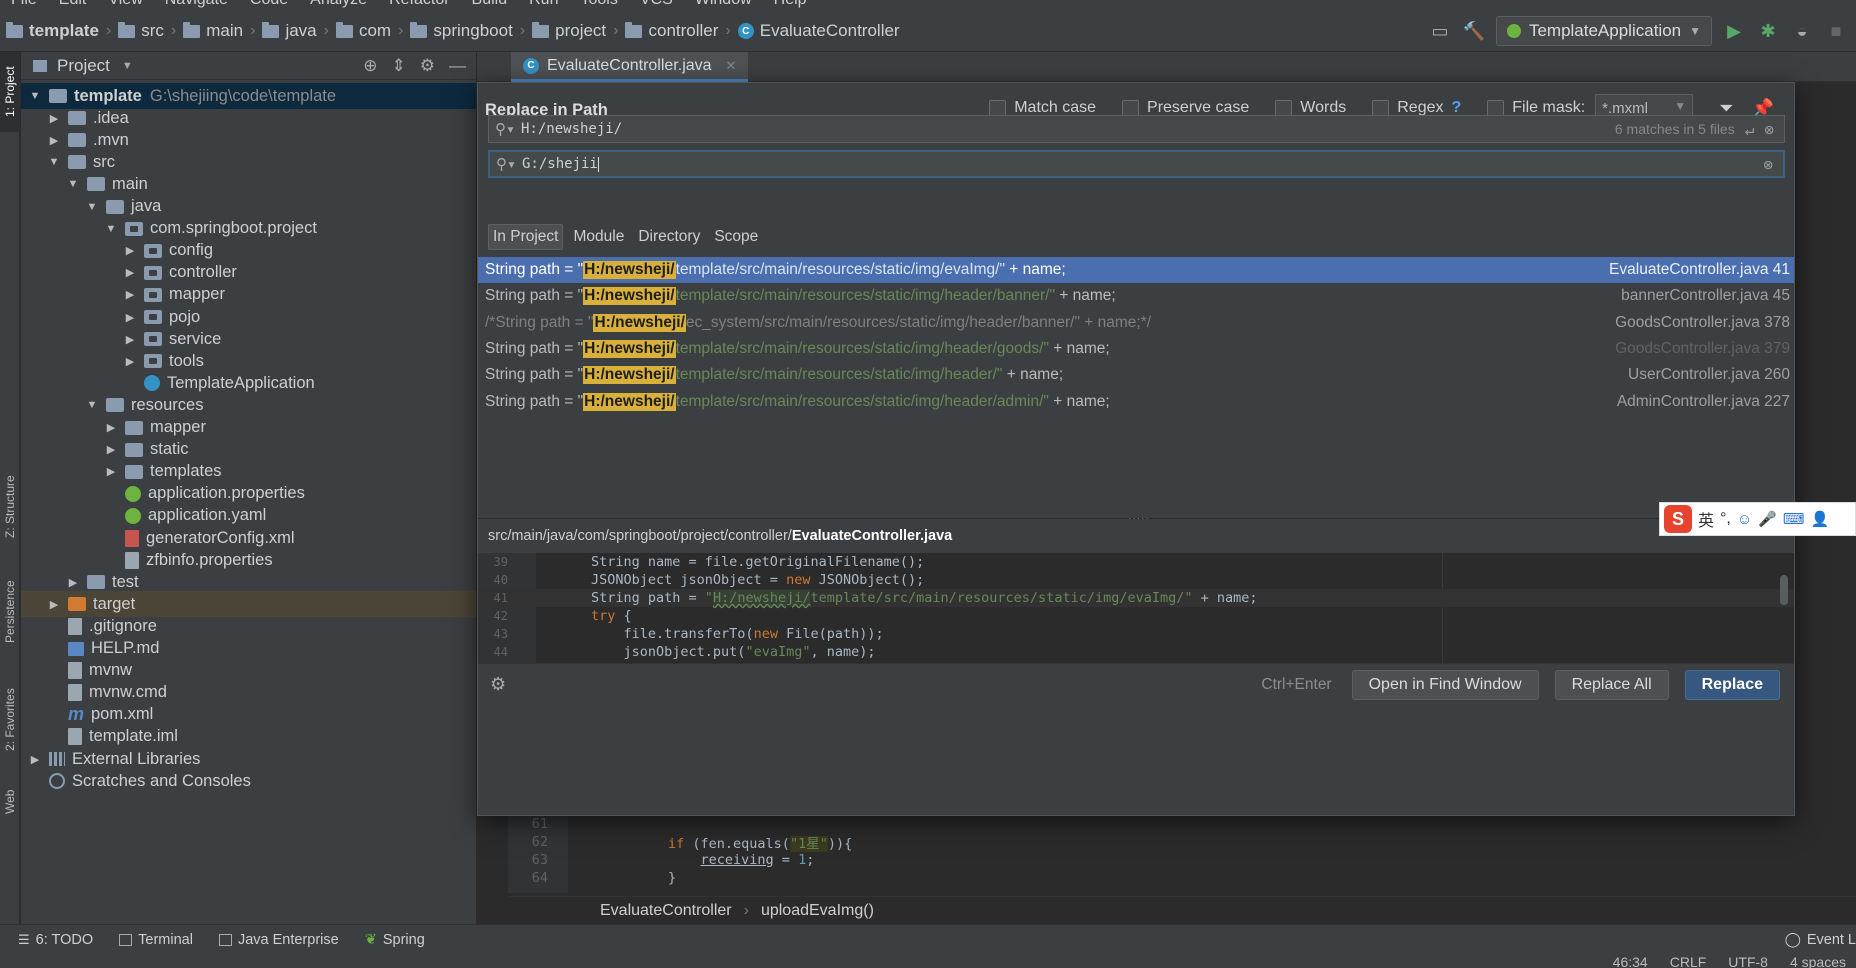  What do you see at coordinates (10, 507) in the screenshot?
I see `tab-structure: Z: Structure` at bounding box center [10, 507].